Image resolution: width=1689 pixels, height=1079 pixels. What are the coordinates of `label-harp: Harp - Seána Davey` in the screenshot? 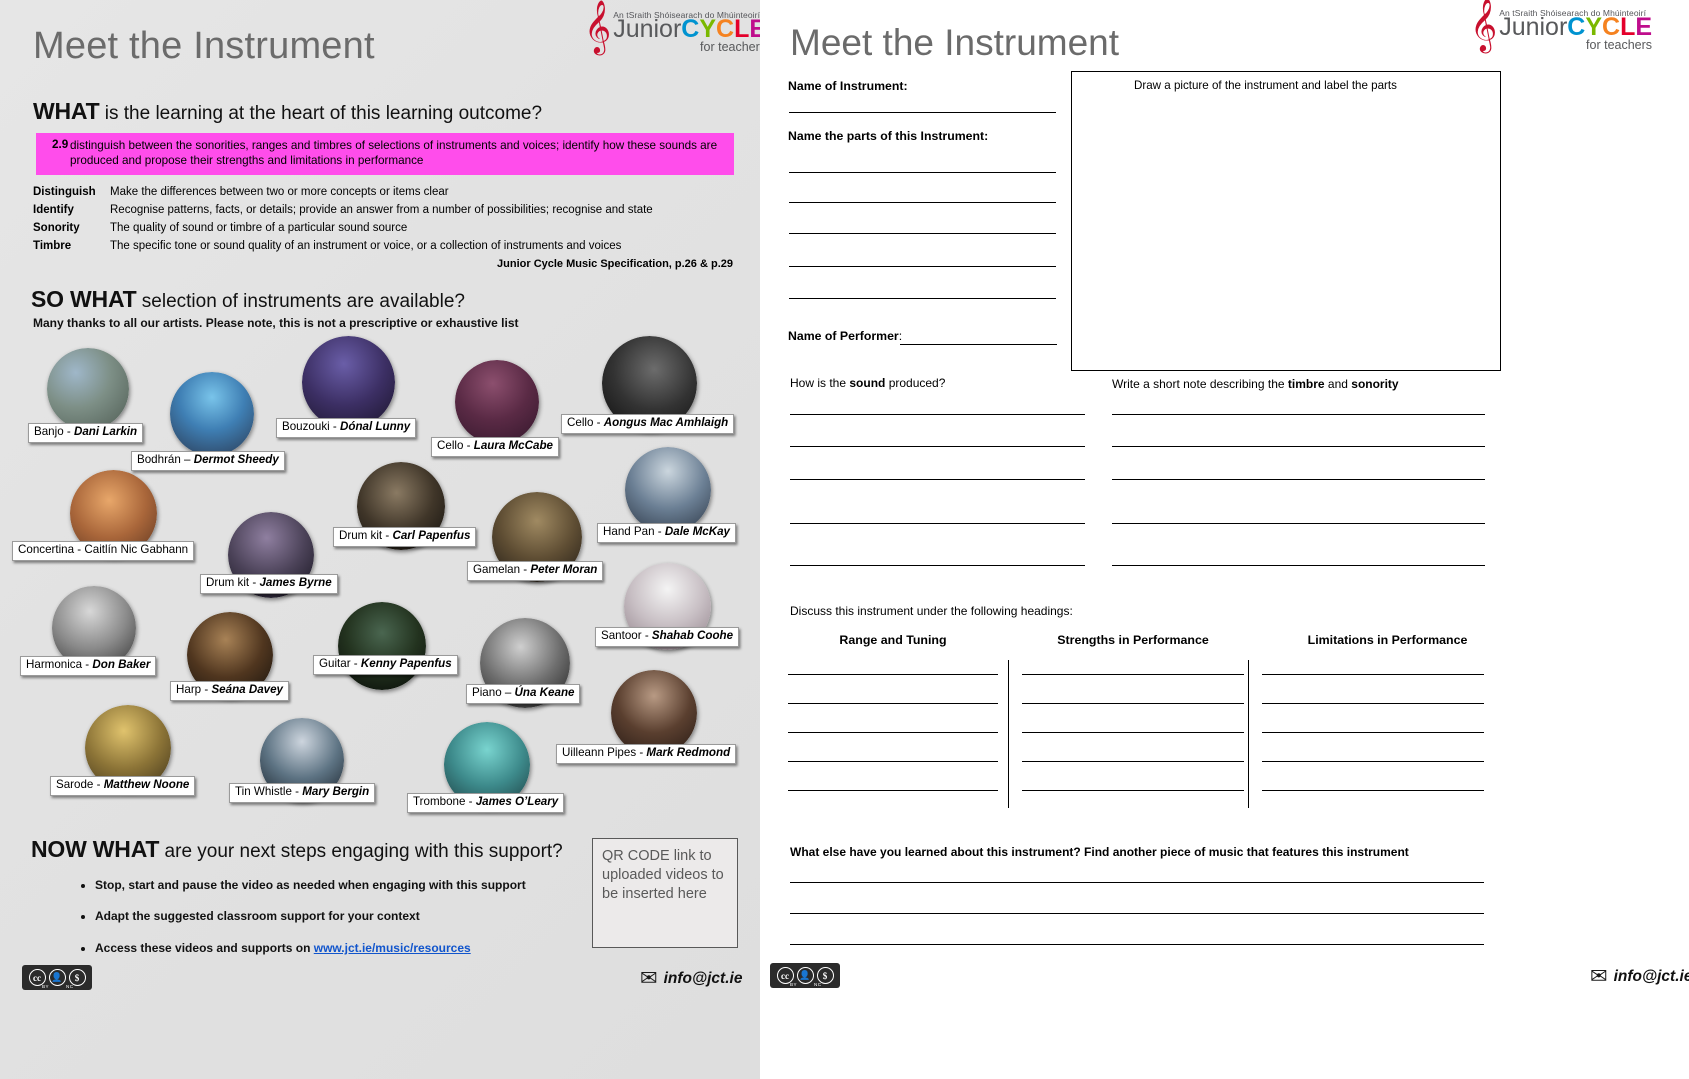 It's located at (229, 691).